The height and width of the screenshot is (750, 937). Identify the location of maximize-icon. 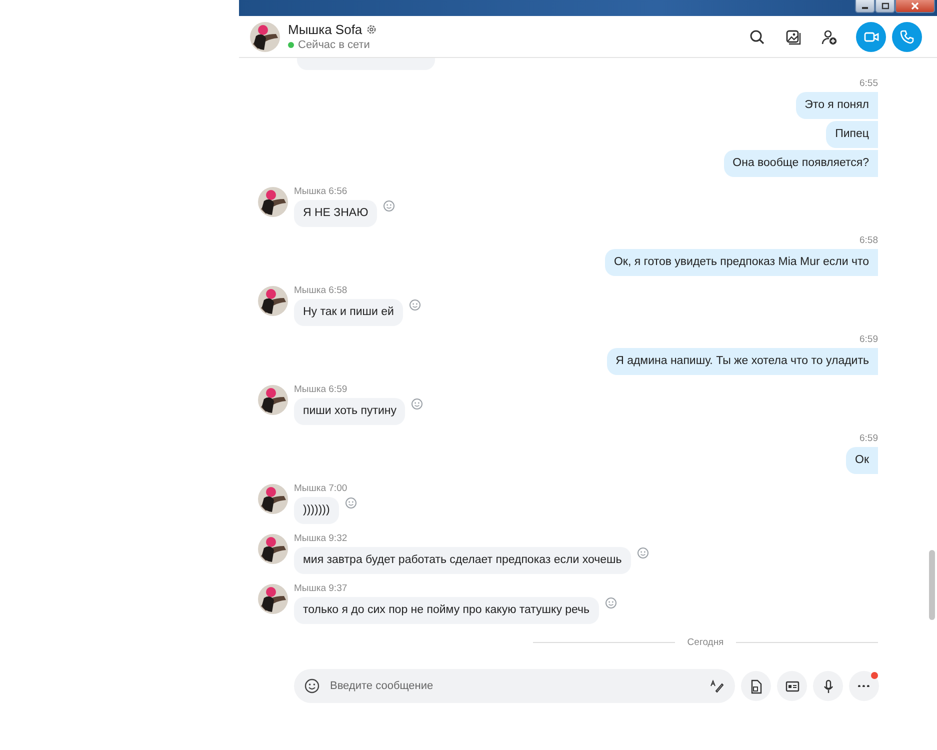
(885, 6).